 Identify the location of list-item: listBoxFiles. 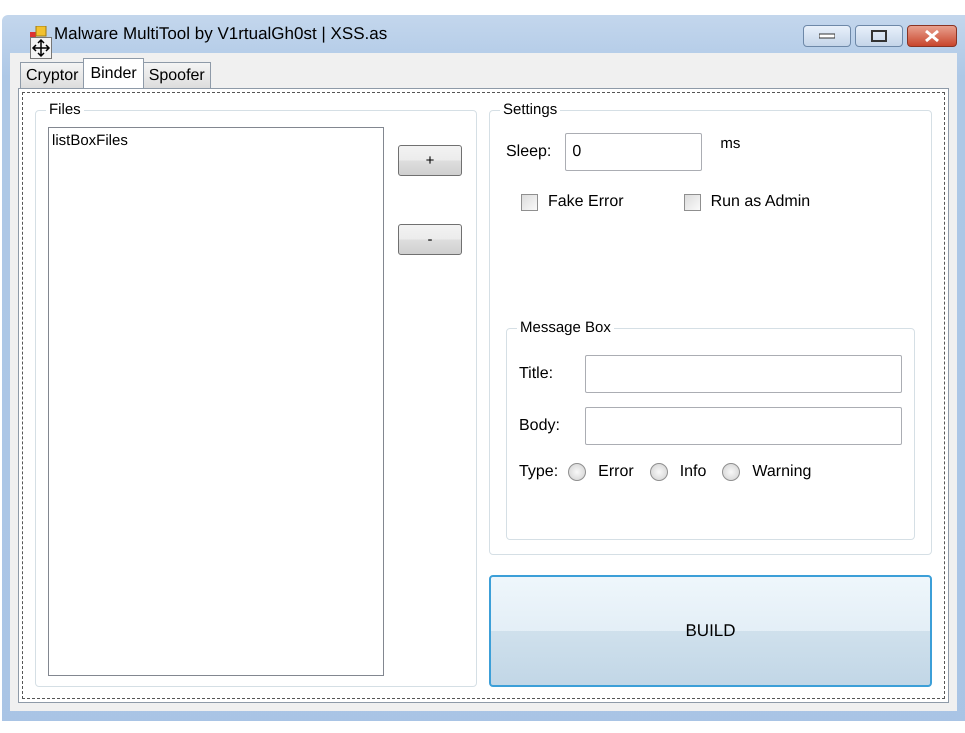
(90, 140).